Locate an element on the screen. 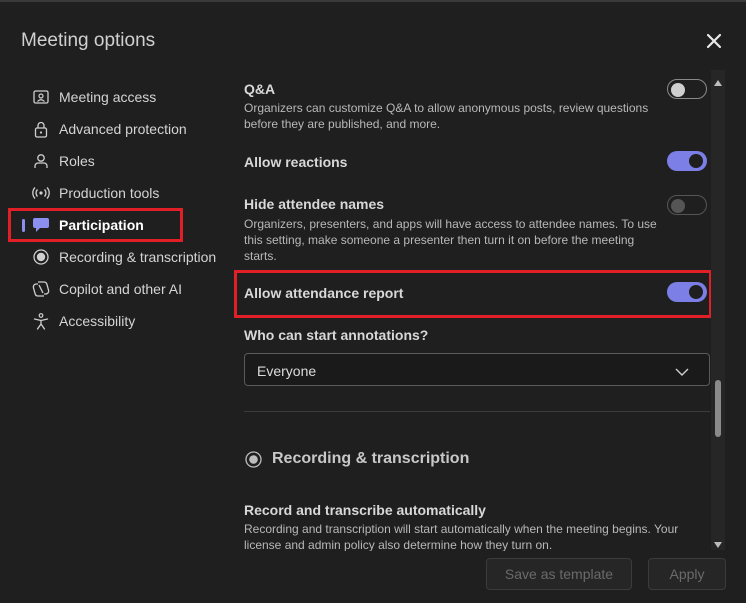  qa-title: Q&A is located at coordinates (260, 89).